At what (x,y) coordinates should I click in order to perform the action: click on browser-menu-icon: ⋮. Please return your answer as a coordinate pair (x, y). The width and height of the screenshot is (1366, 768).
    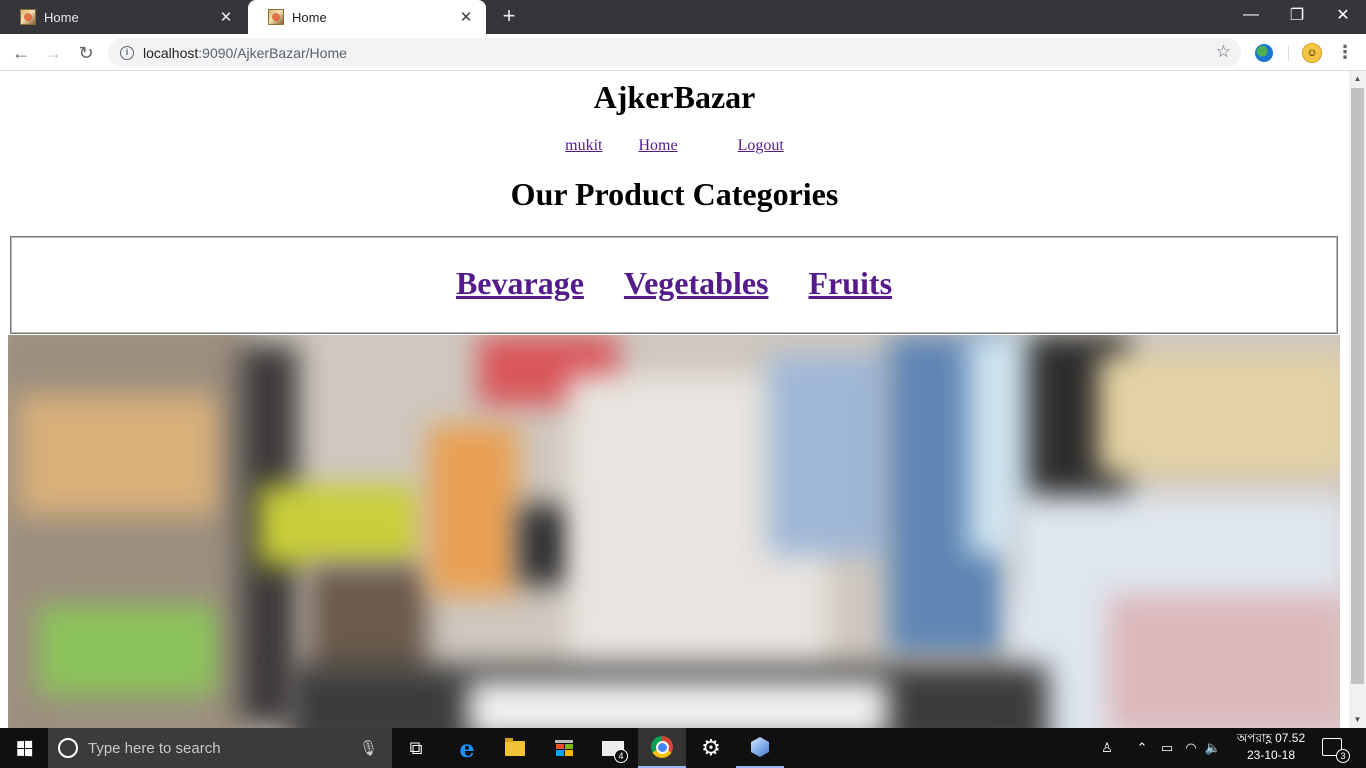
    Looking at the image, I should click on (1345, 53).